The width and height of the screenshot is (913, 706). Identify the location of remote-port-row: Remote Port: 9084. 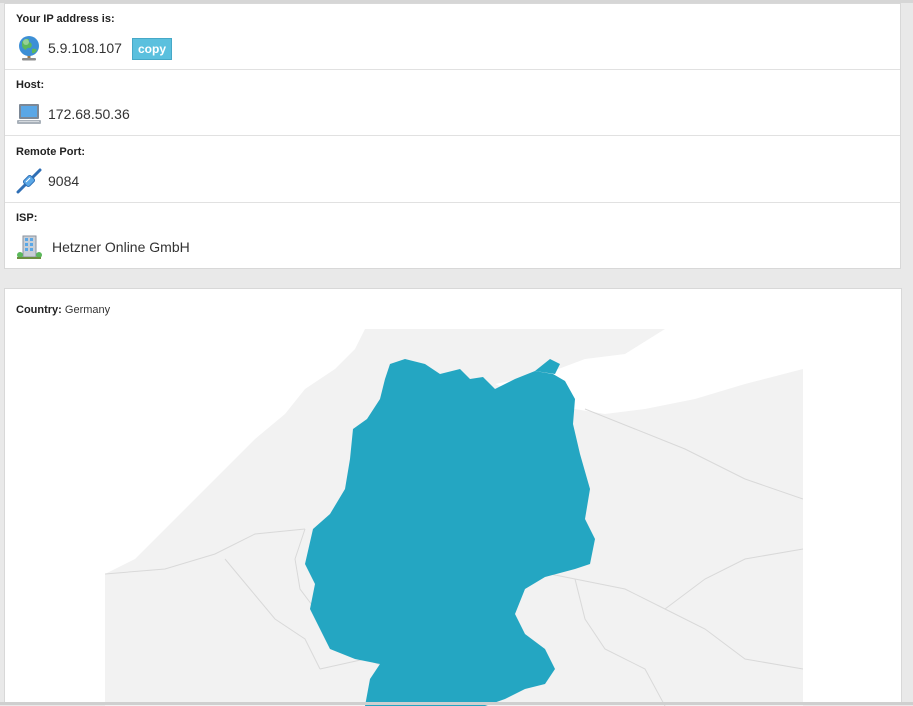
(452, 170).